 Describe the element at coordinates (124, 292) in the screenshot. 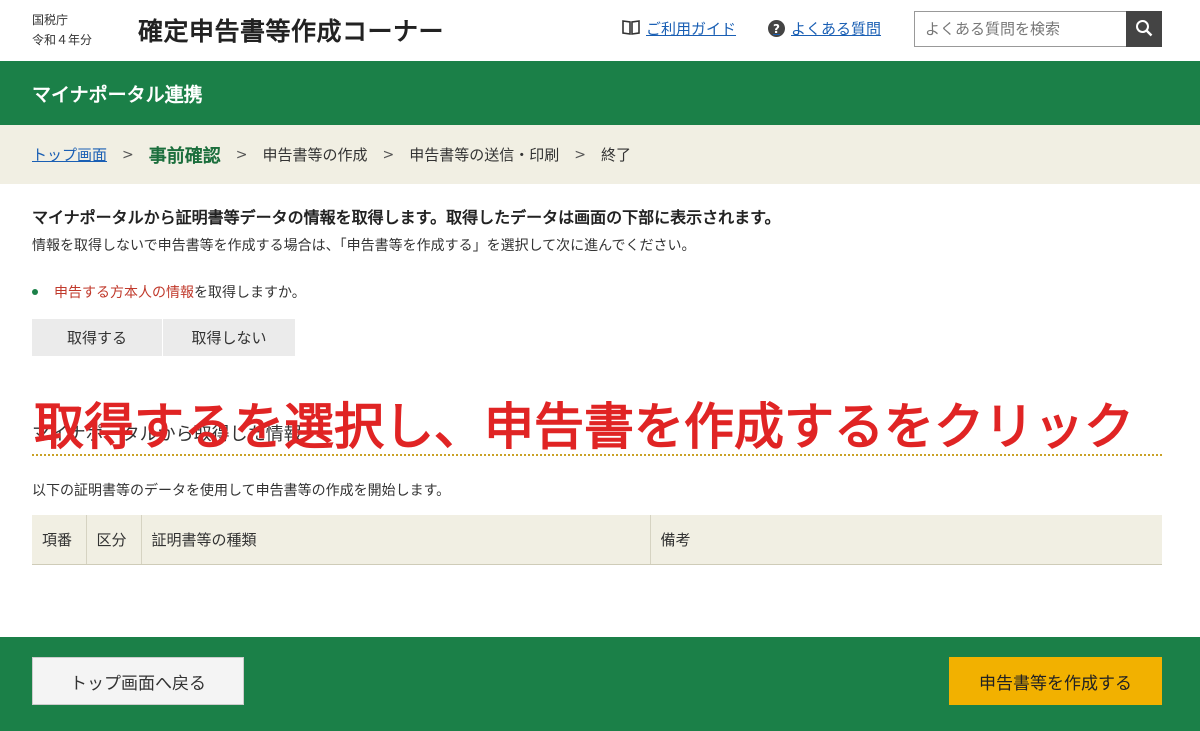

I see `taxpayer-info-link: 申告する方本人の情報` at that location.